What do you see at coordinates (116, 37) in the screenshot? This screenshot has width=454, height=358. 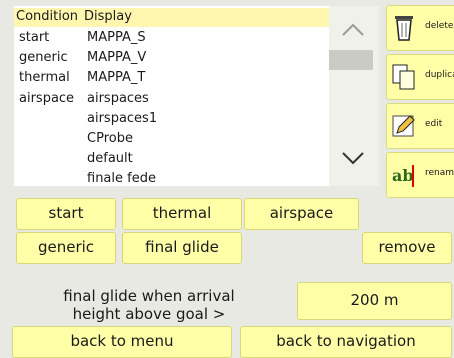 I see `row-display: MAPPA_S` at bounding box center [116, 37].